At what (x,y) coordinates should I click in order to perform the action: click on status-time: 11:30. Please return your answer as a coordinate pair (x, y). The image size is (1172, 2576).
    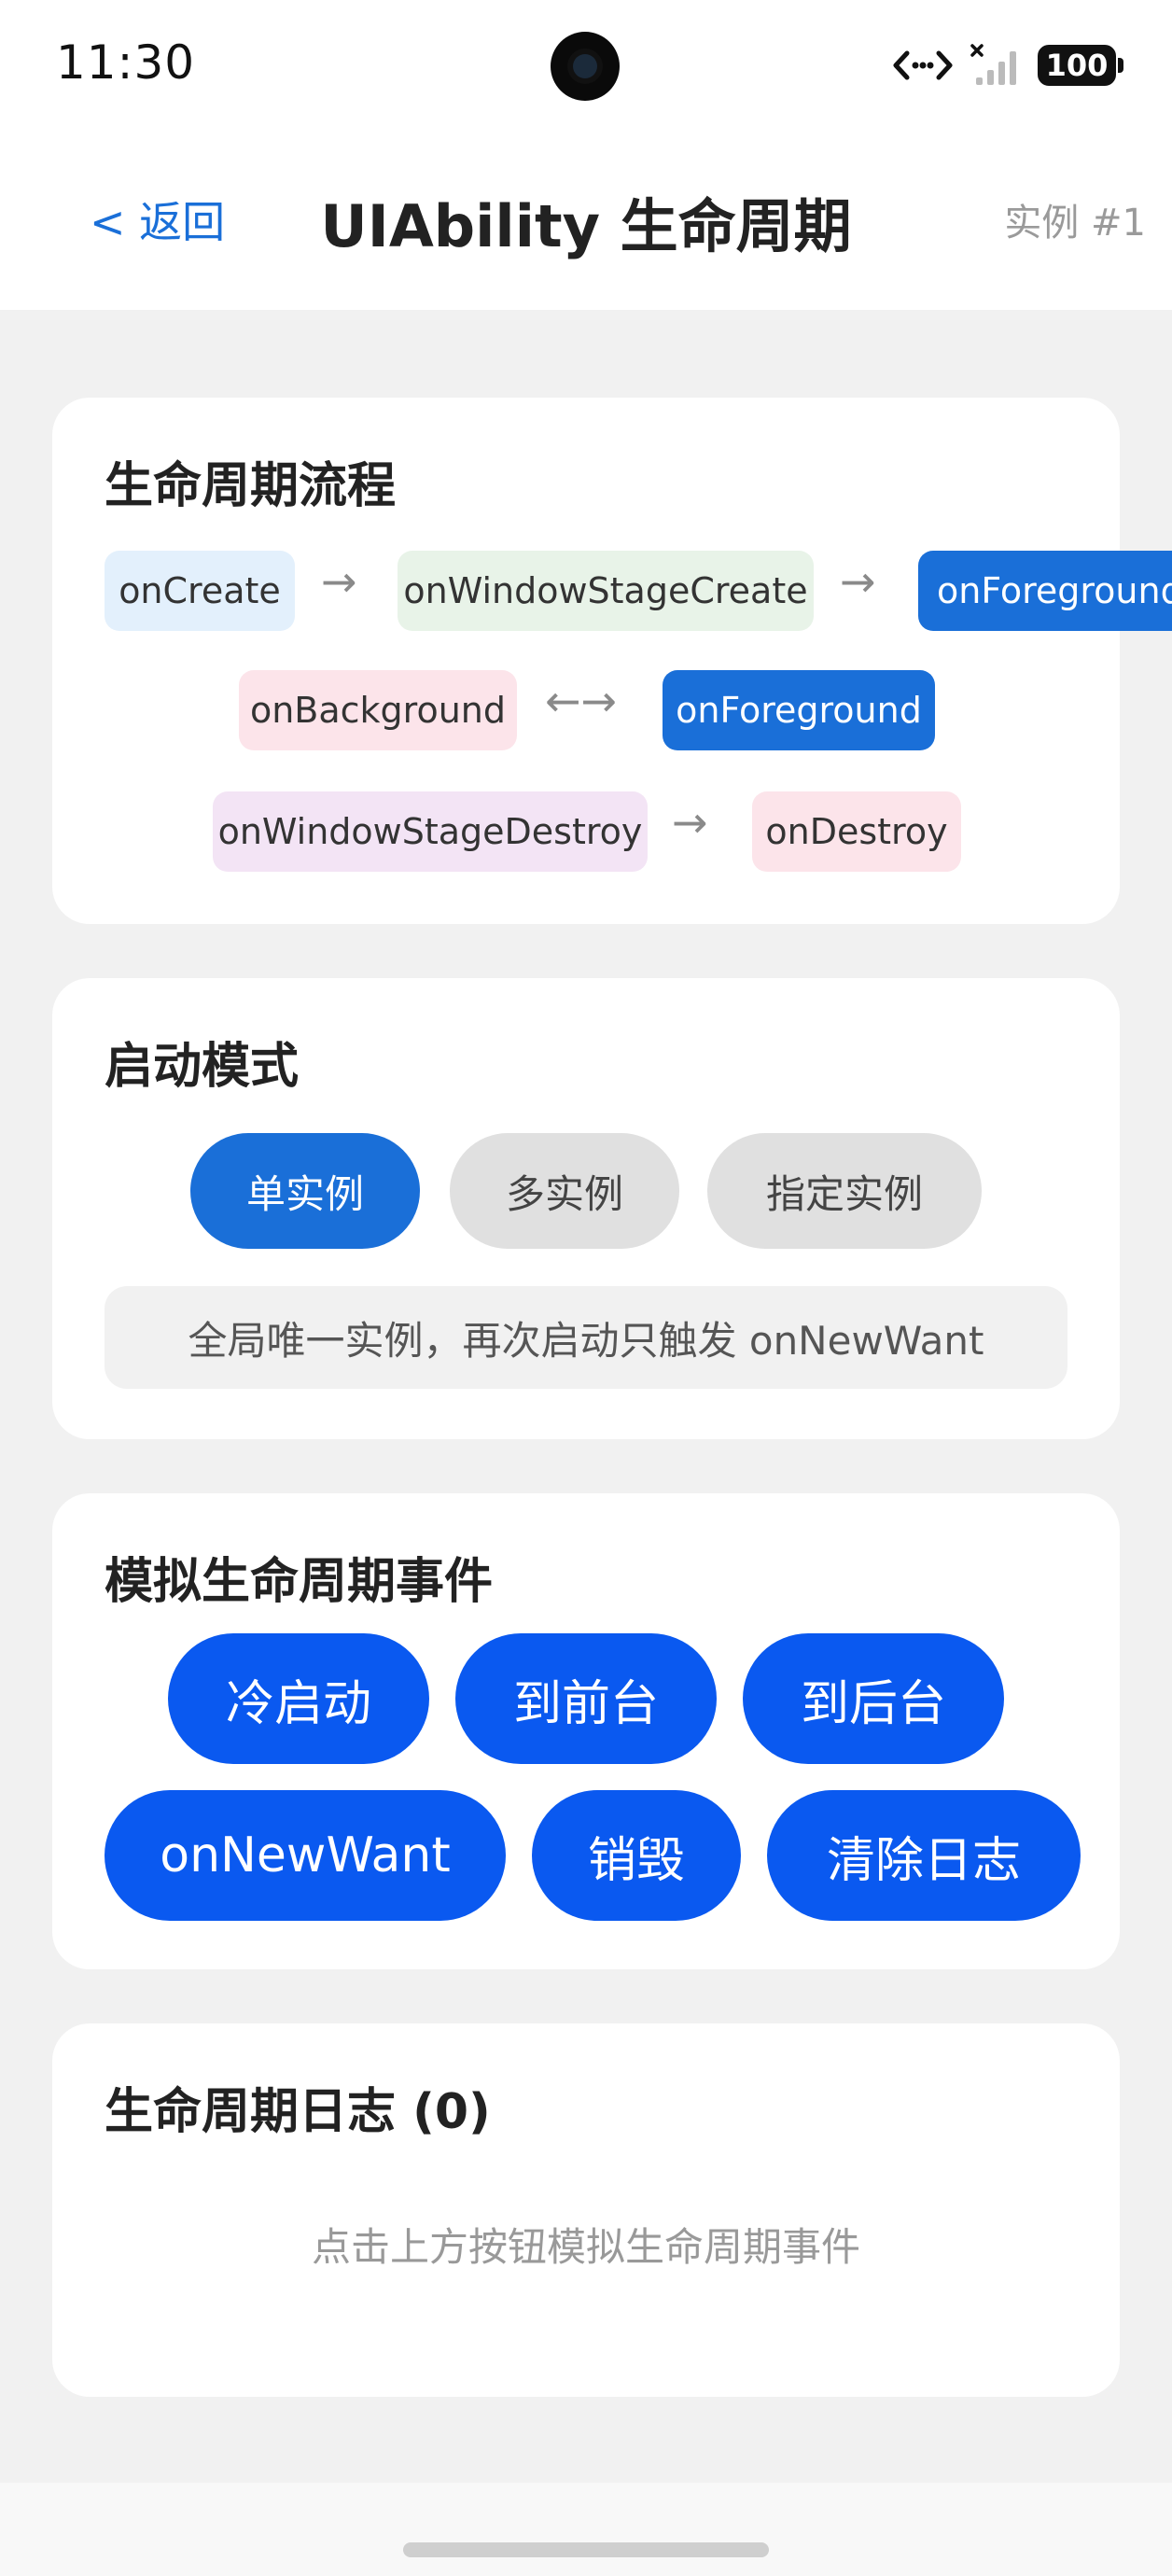
    Looking at the image, I should click on (126, 62).